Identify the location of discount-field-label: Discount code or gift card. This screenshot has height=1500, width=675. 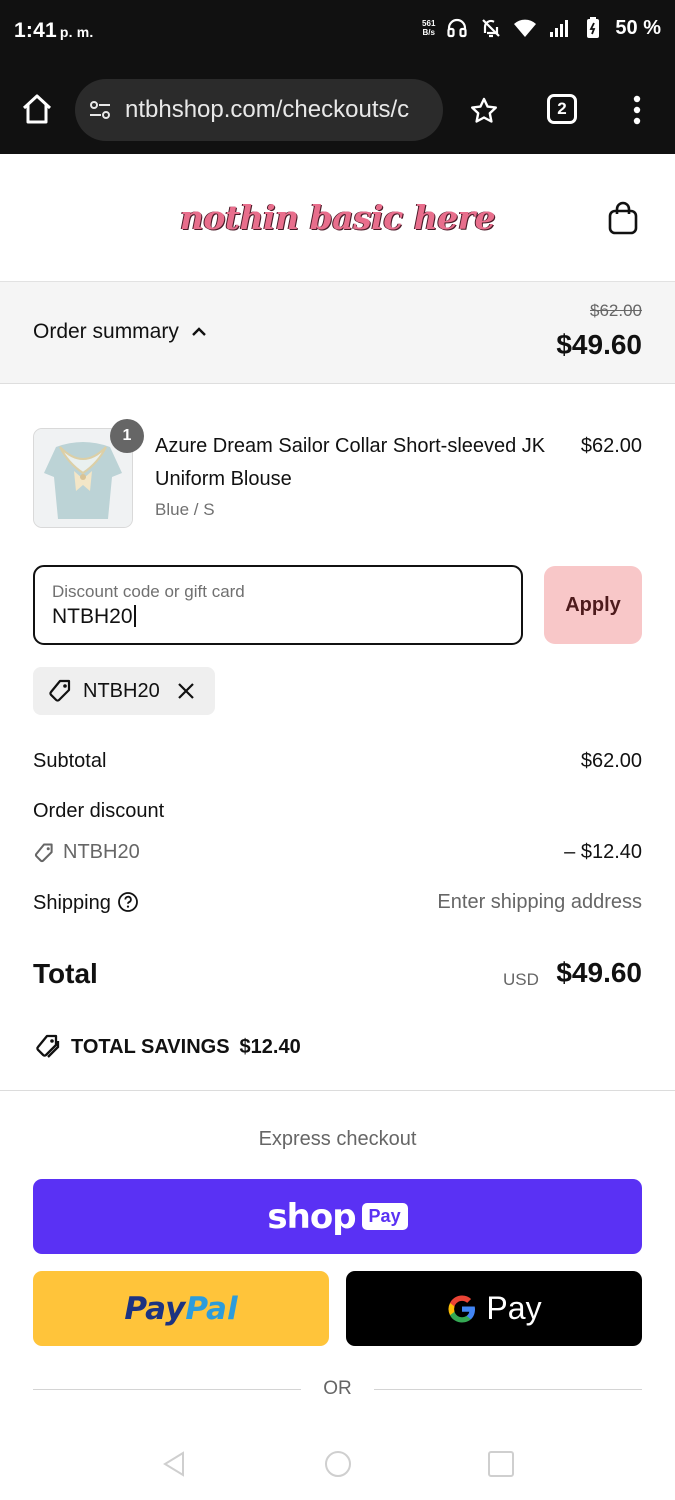
(148, 591).